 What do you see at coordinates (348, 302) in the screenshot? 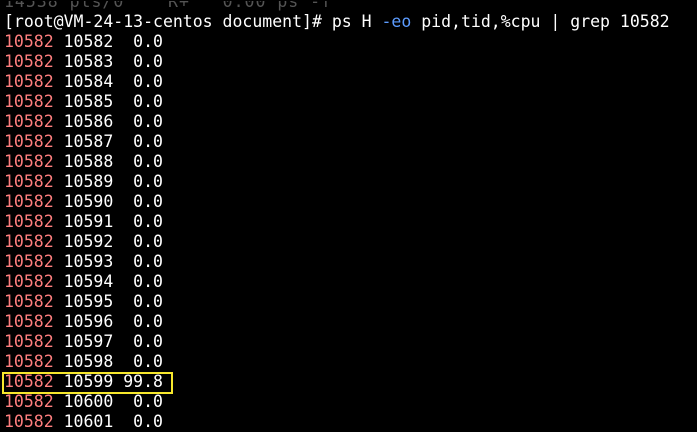
I see `output-row: 10582 10595 0.0` at bounding box center [348, 302].